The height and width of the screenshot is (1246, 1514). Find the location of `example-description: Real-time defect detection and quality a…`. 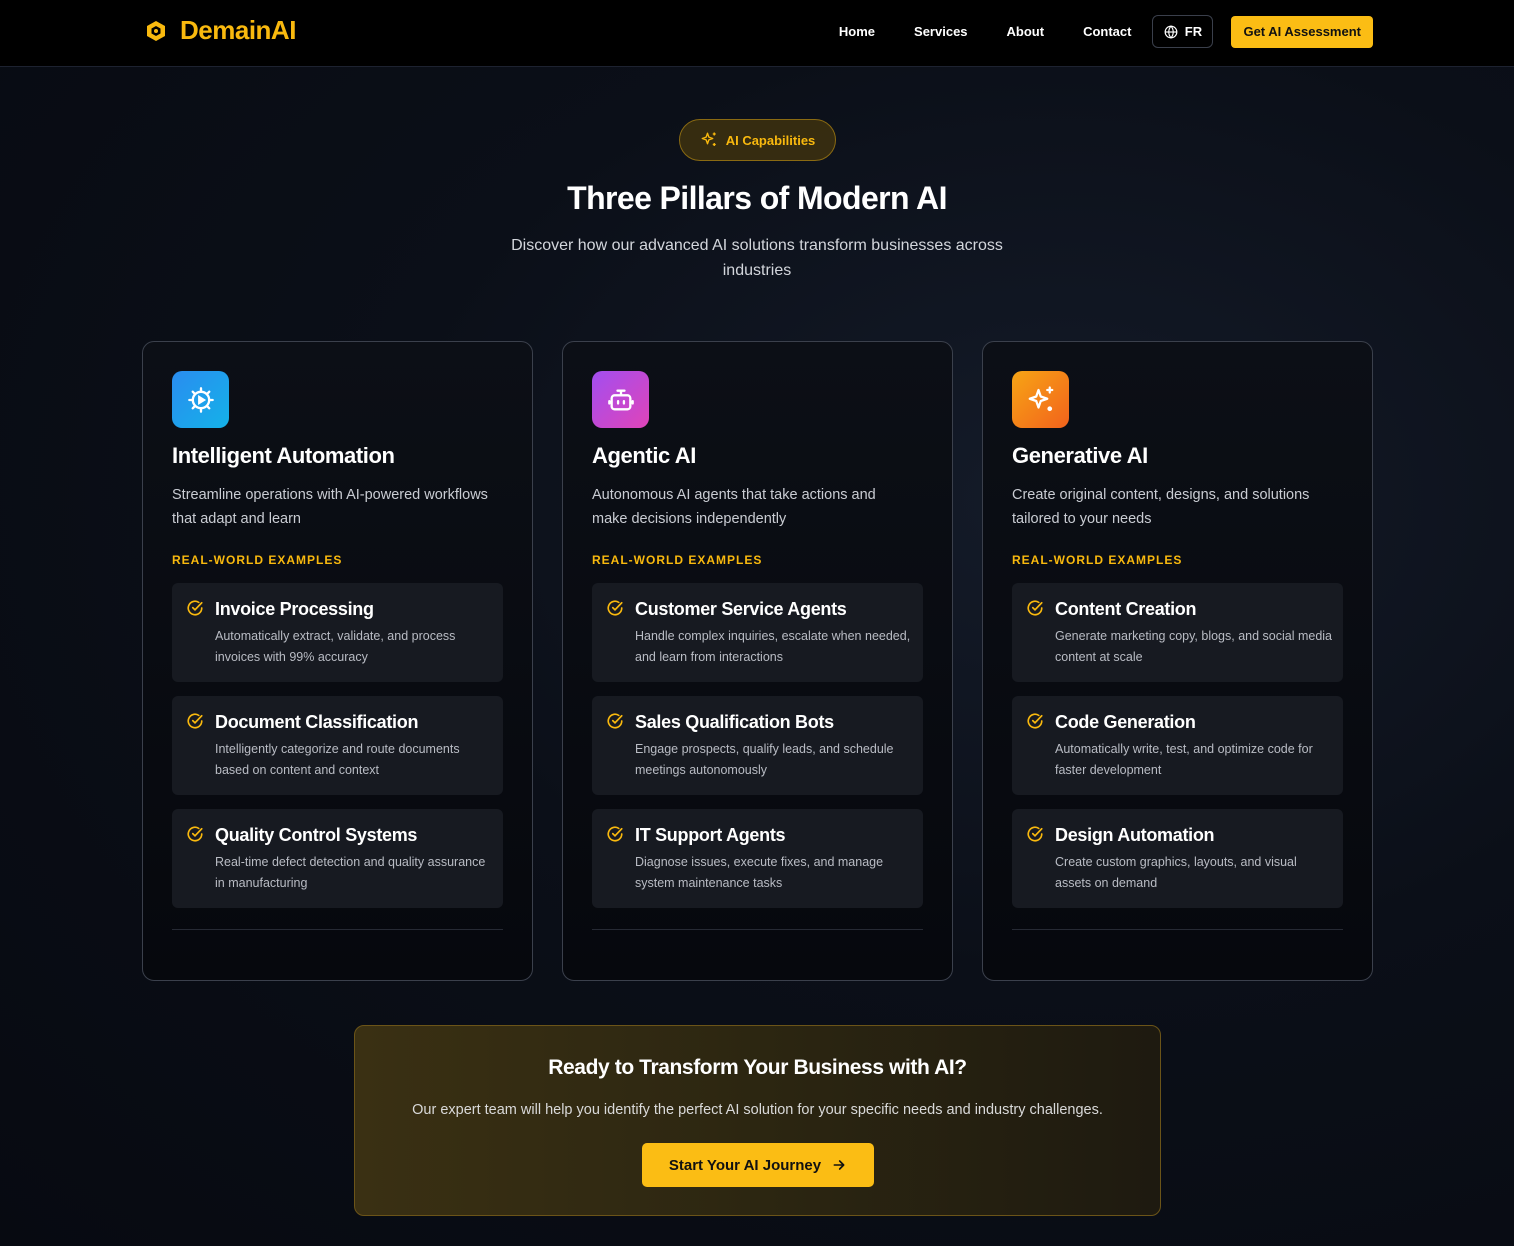

example-description: Real-time defect detection and quality a… is located at coordinates (350, 872).